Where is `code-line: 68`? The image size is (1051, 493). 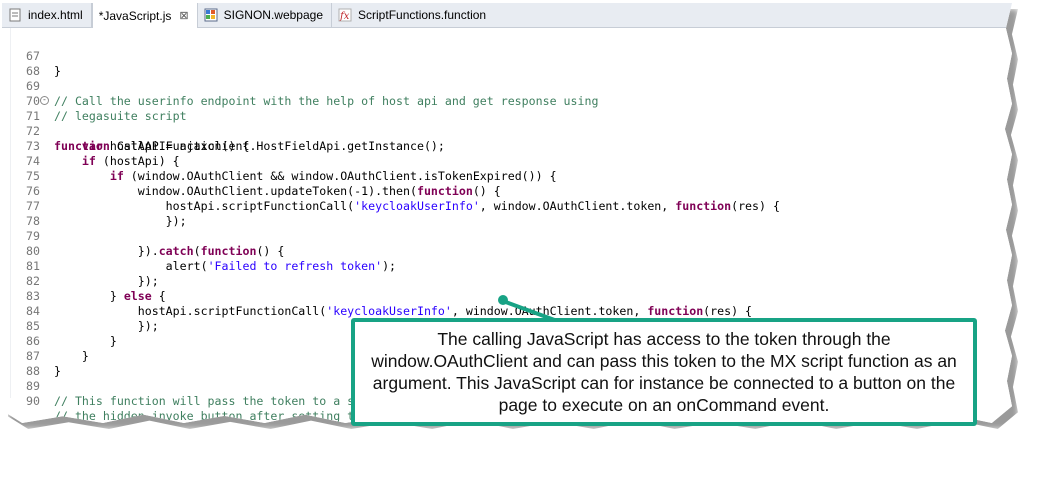 code-line: 68 is located at coordinates (507, 63).